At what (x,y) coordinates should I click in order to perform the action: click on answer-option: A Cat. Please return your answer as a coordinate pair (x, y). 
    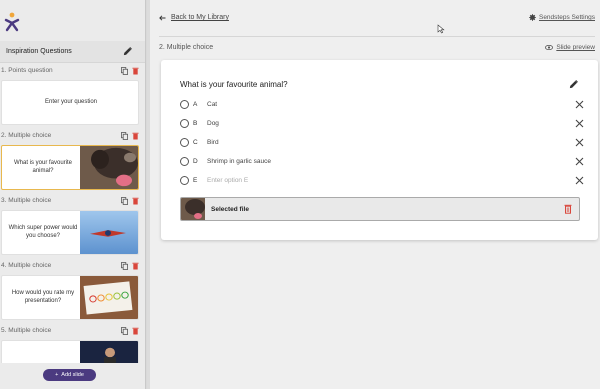
    Looking at the image, I should click on (382, 105).